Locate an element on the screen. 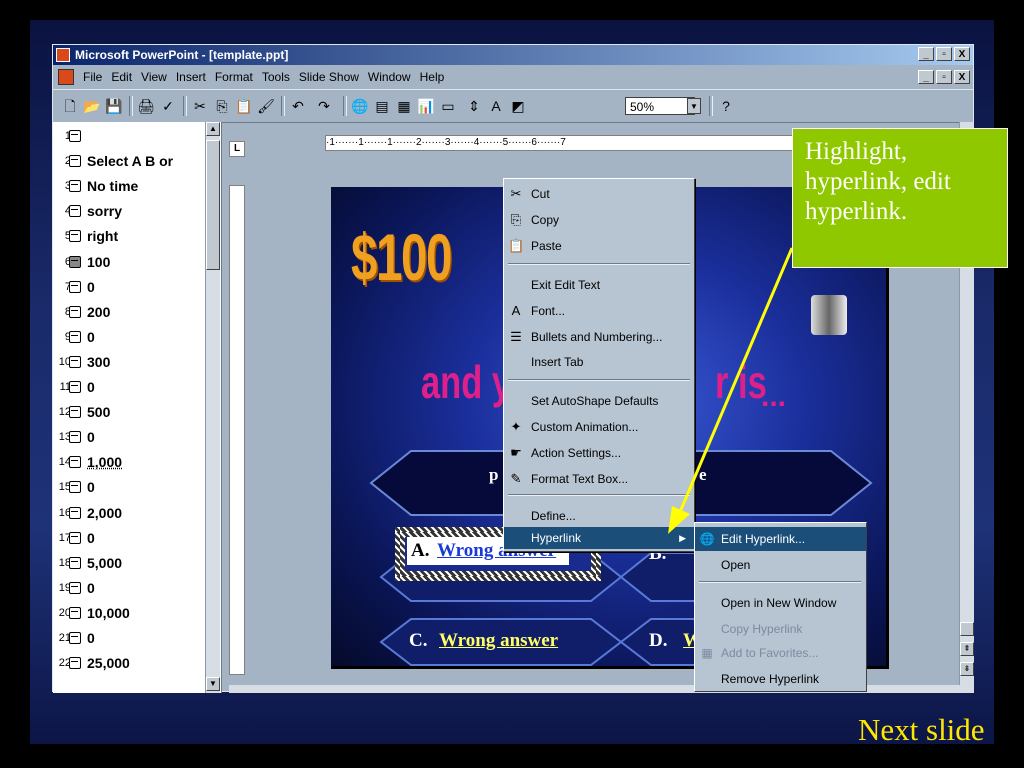 This screenshot has height=768, width=1024. next-slide-link: Next slide is located at coordinates (921, 730).